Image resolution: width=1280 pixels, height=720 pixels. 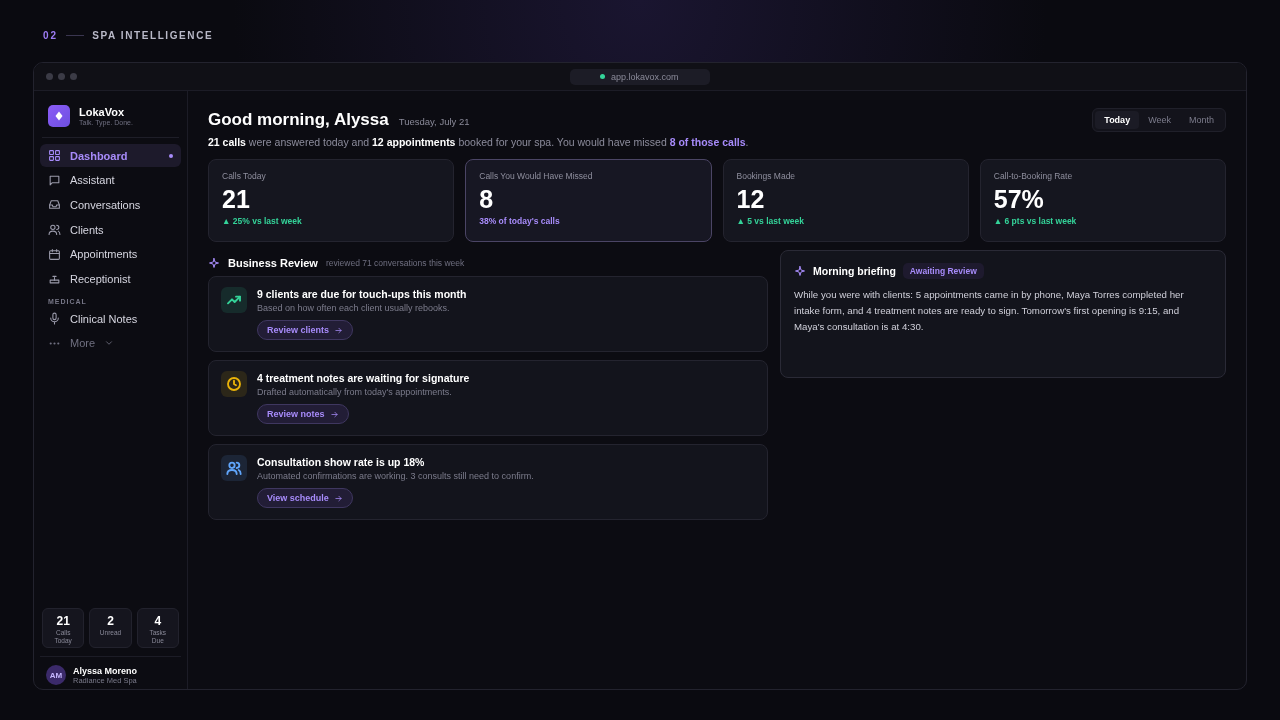 What do you see at coordinates (341, 462) in the screenshot?
I see `insight-title: Consultation show rate is up 18%` at bounding box center [341, 462].